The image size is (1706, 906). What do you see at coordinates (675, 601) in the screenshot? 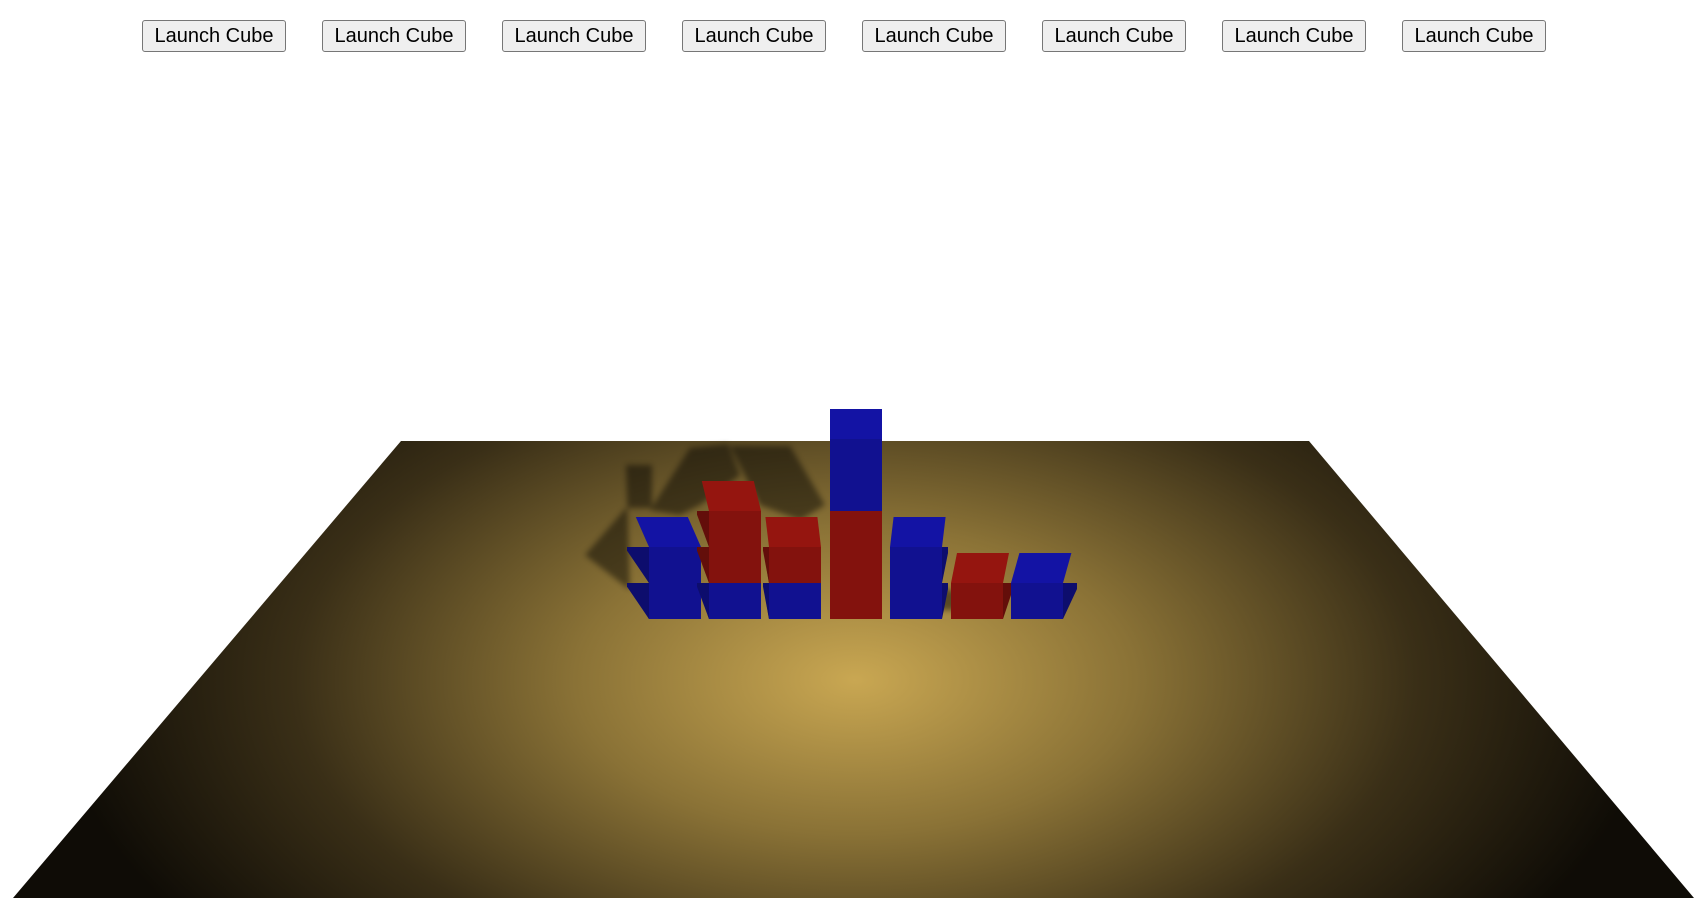
I see `cube-blue-1-1-front` at bounding box center [675, 601].